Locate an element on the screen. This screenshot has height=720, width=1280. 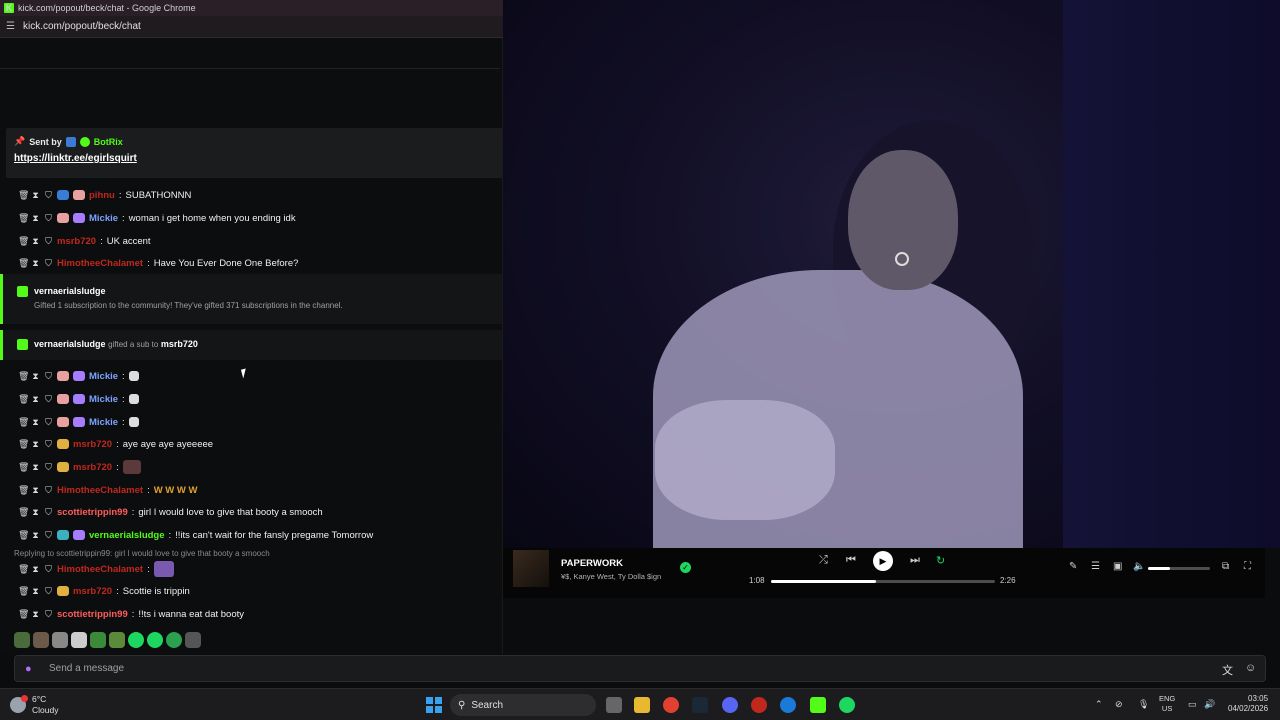
clock: 03:05 04/02/2026 is located at coordinates (1248, 704).